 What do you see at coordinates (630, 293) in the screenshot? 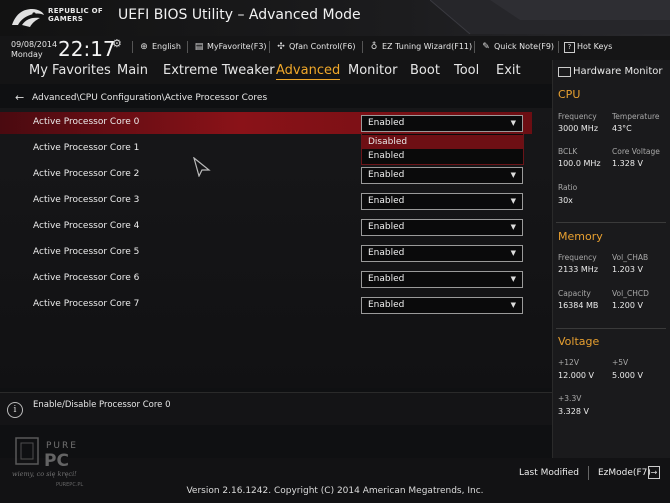
I see `vol-chcd-label: Vol_CHCD` at bounding box center [630, 293].